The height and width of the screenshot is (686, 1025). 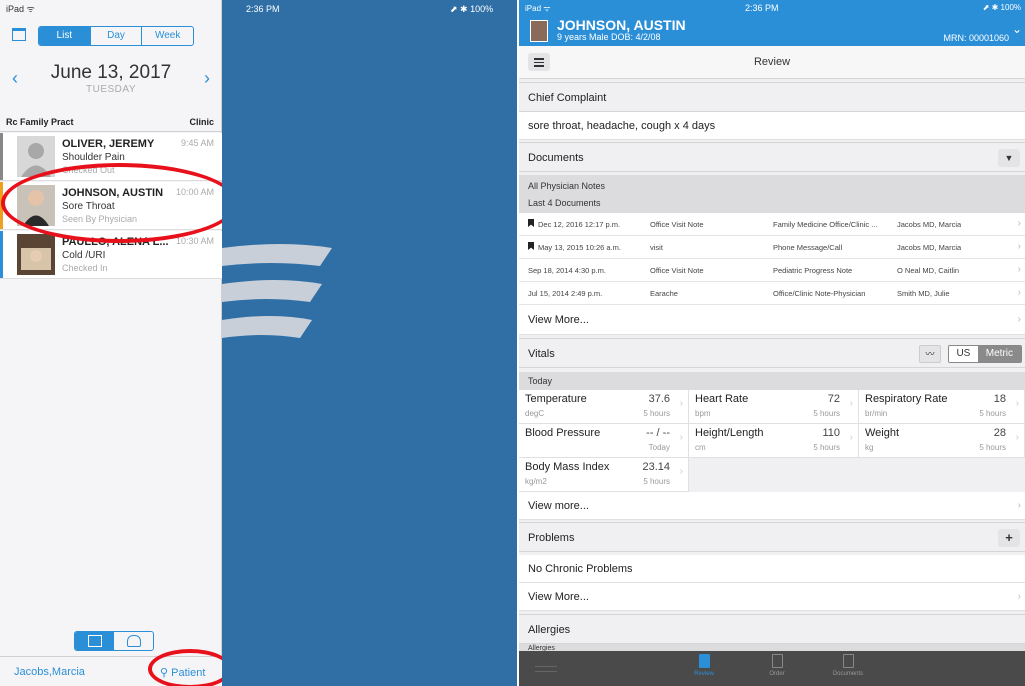 I want to click on bottom-tab-bar: Review Order Documents, so click(x=772, y=668).